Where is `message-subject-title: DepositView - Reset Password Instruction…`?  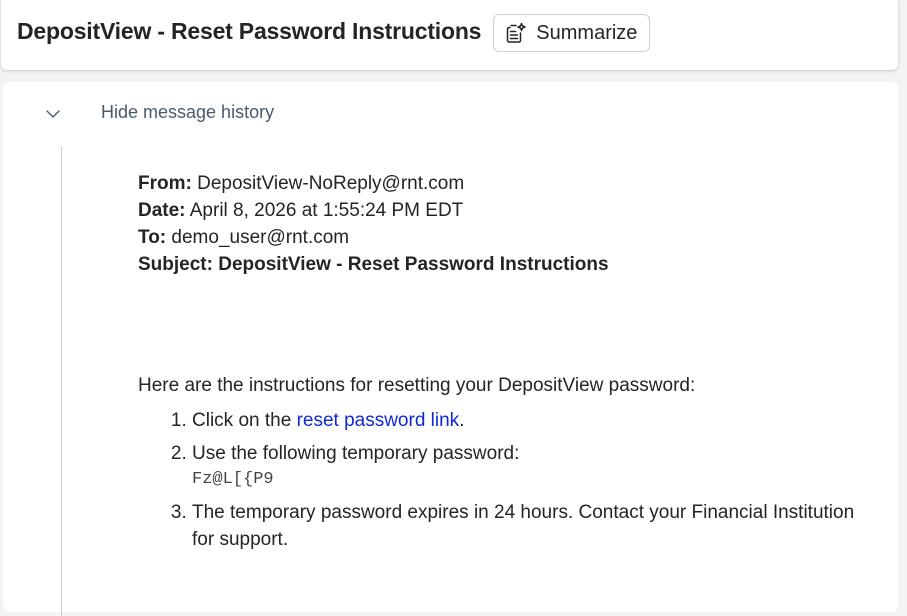 message-subject-title: DepositView - Reset Password Instruction… is located at coordinates (249, 30).